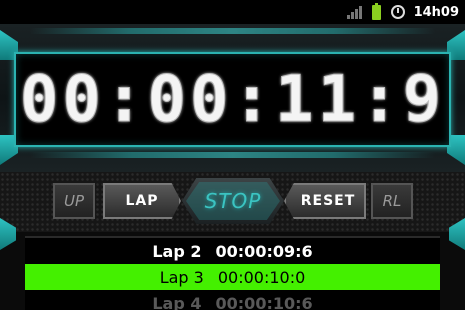 This screenshot has height=310, width=465. I want to click on lap-label: Lap 2, so click(177, 251).